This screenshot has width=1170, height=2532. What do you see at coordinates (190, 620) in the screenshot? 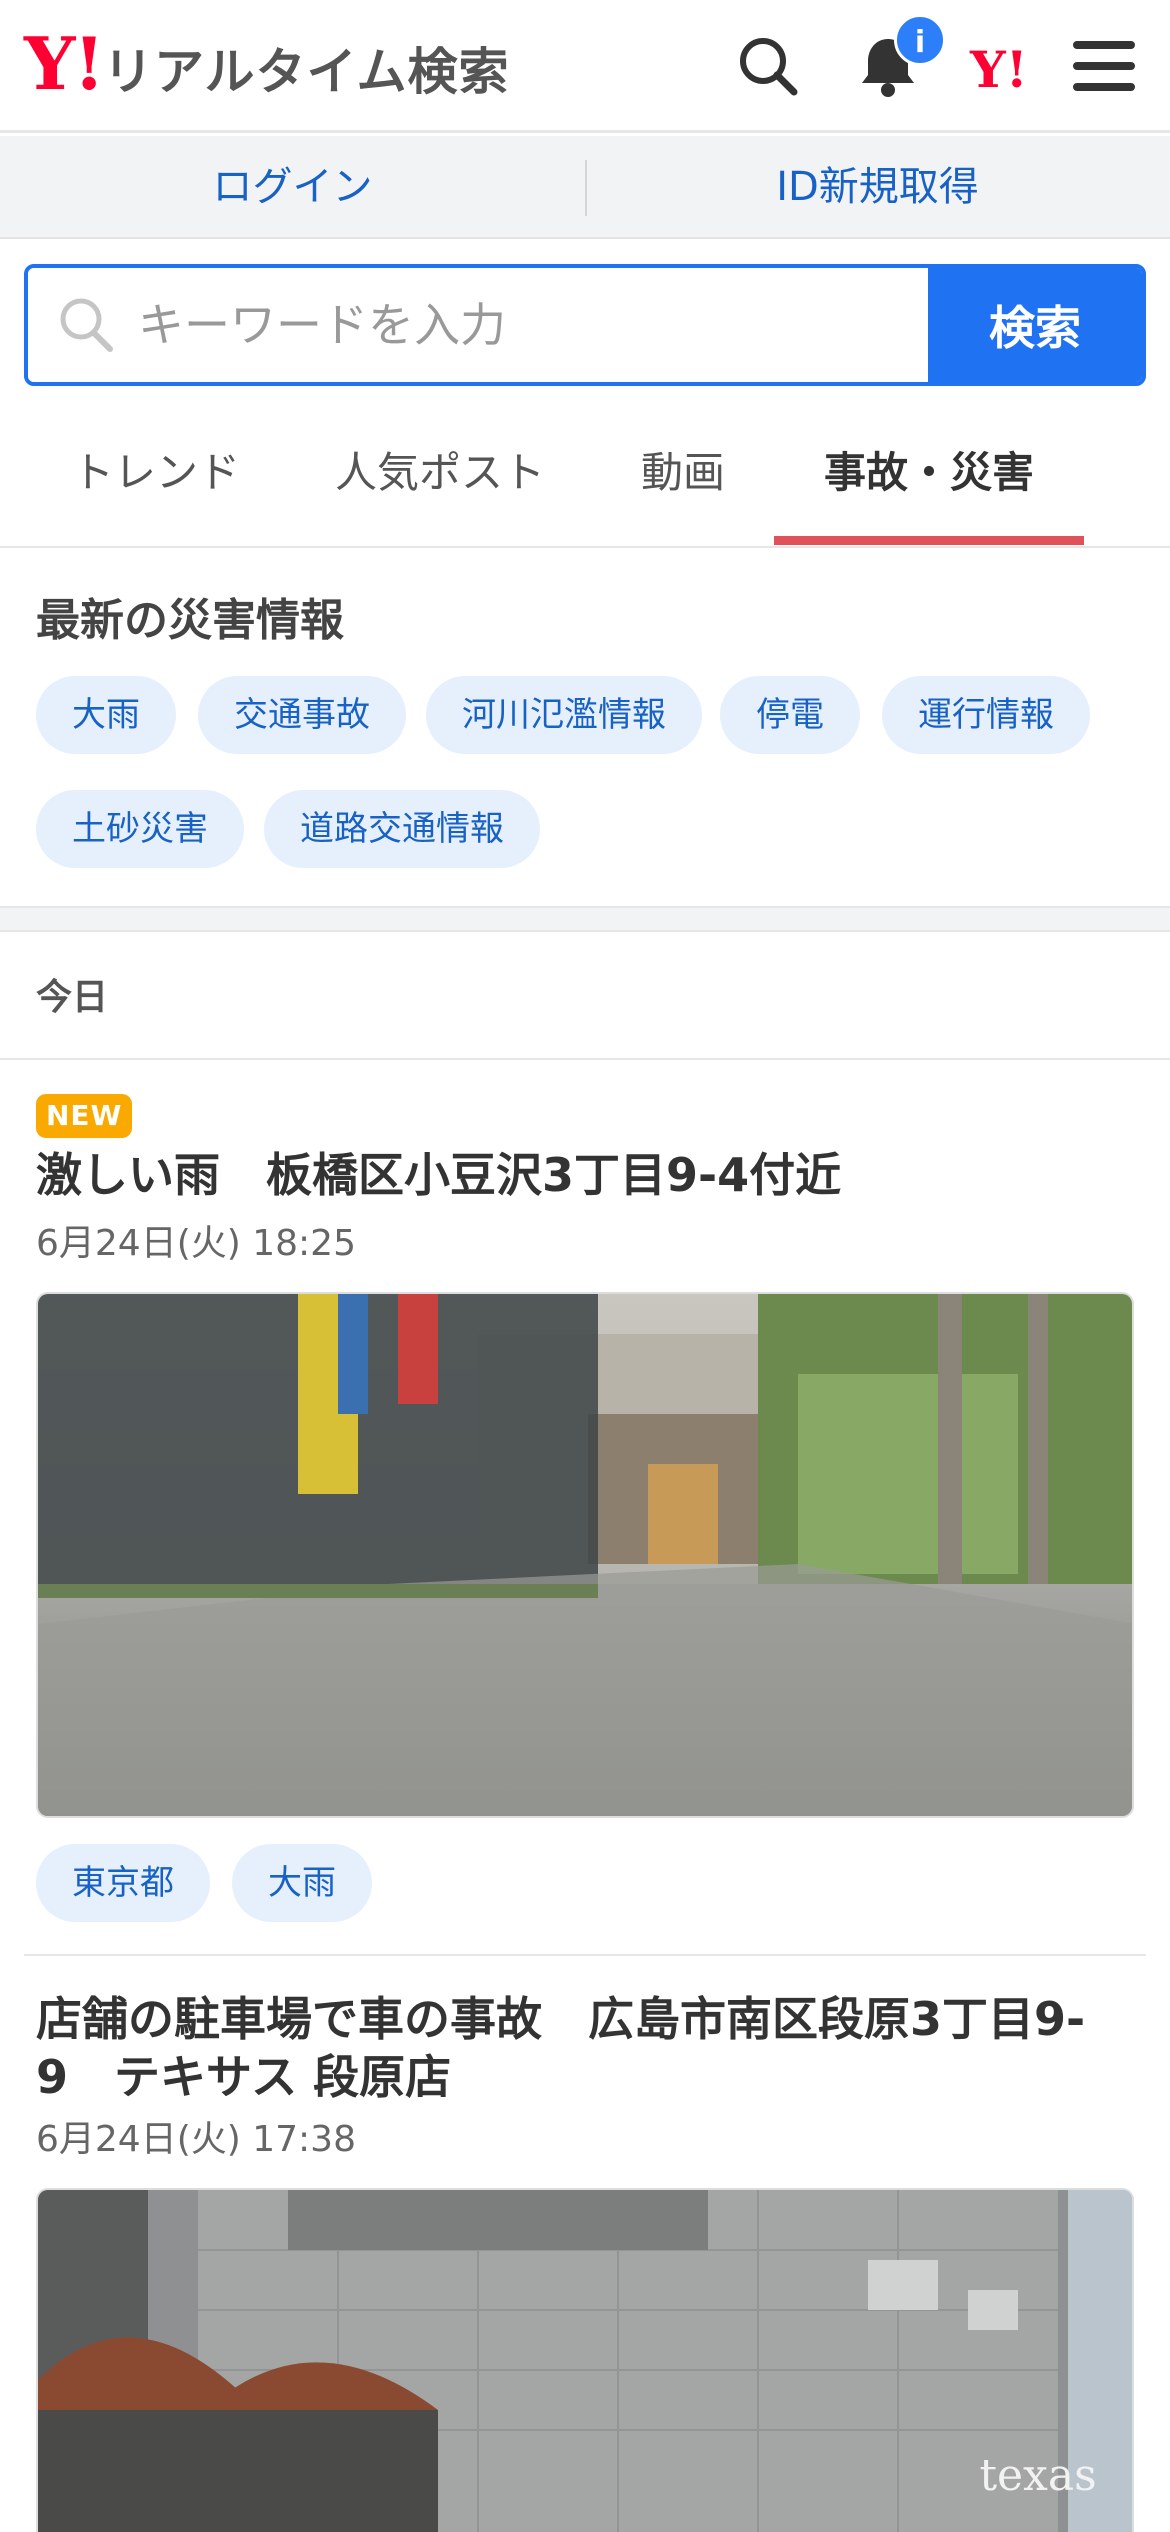
I see `disaster-info-title: 最新の災害情報` at bounding box center [190, 620].